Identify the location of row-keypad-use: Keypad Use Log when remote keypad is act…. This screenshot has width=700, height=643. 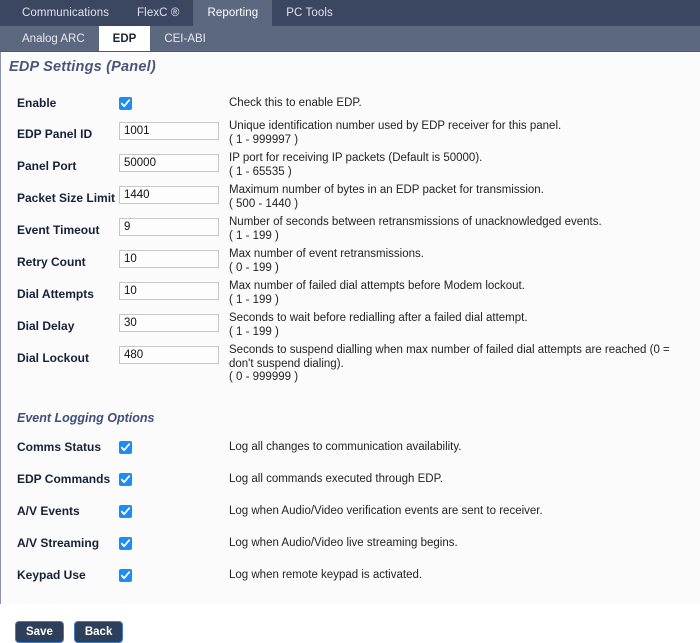
(350, 575).